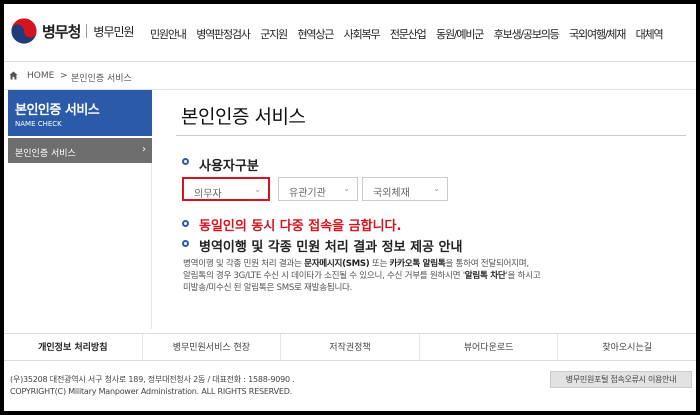 This screenshot has width=700, height=415. I want to click on select-value: 국외체재, so click(391, 193).